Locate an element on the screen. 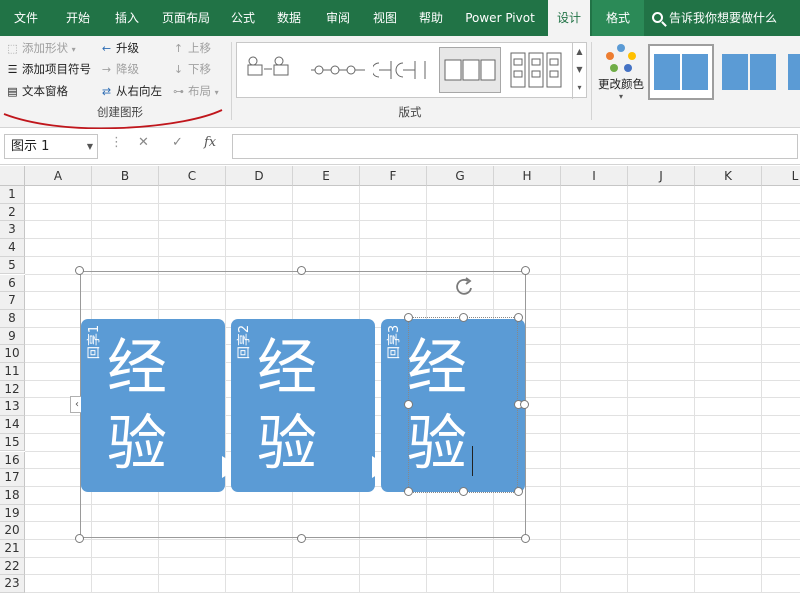  row-header-6: 6 is located at coordinates (12, 283).